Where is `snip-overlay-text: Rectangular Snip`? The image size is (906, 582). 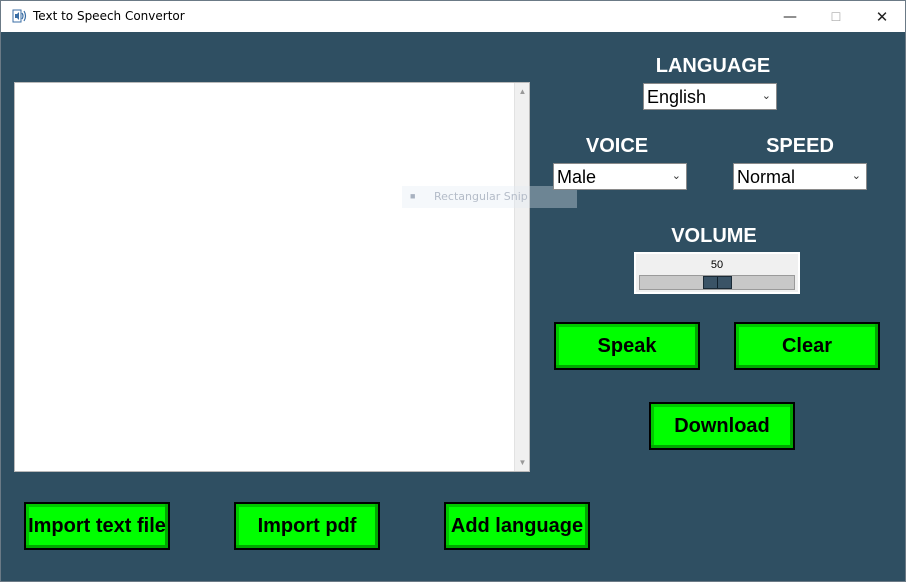
snip-overlay-text: Rectangular Snip is located at coordinates (481, 196).